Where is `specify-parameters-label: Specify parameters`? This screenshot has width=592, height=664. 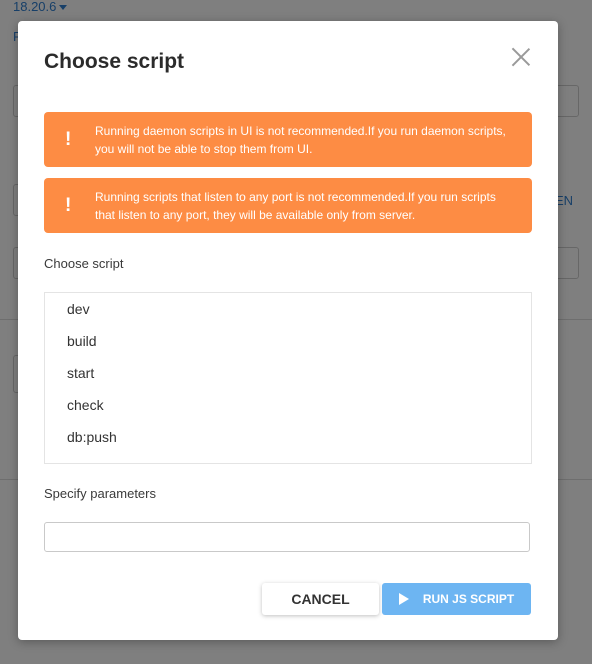 specify-parameters-label: Specify parameters is located at coordinates (100, 493).